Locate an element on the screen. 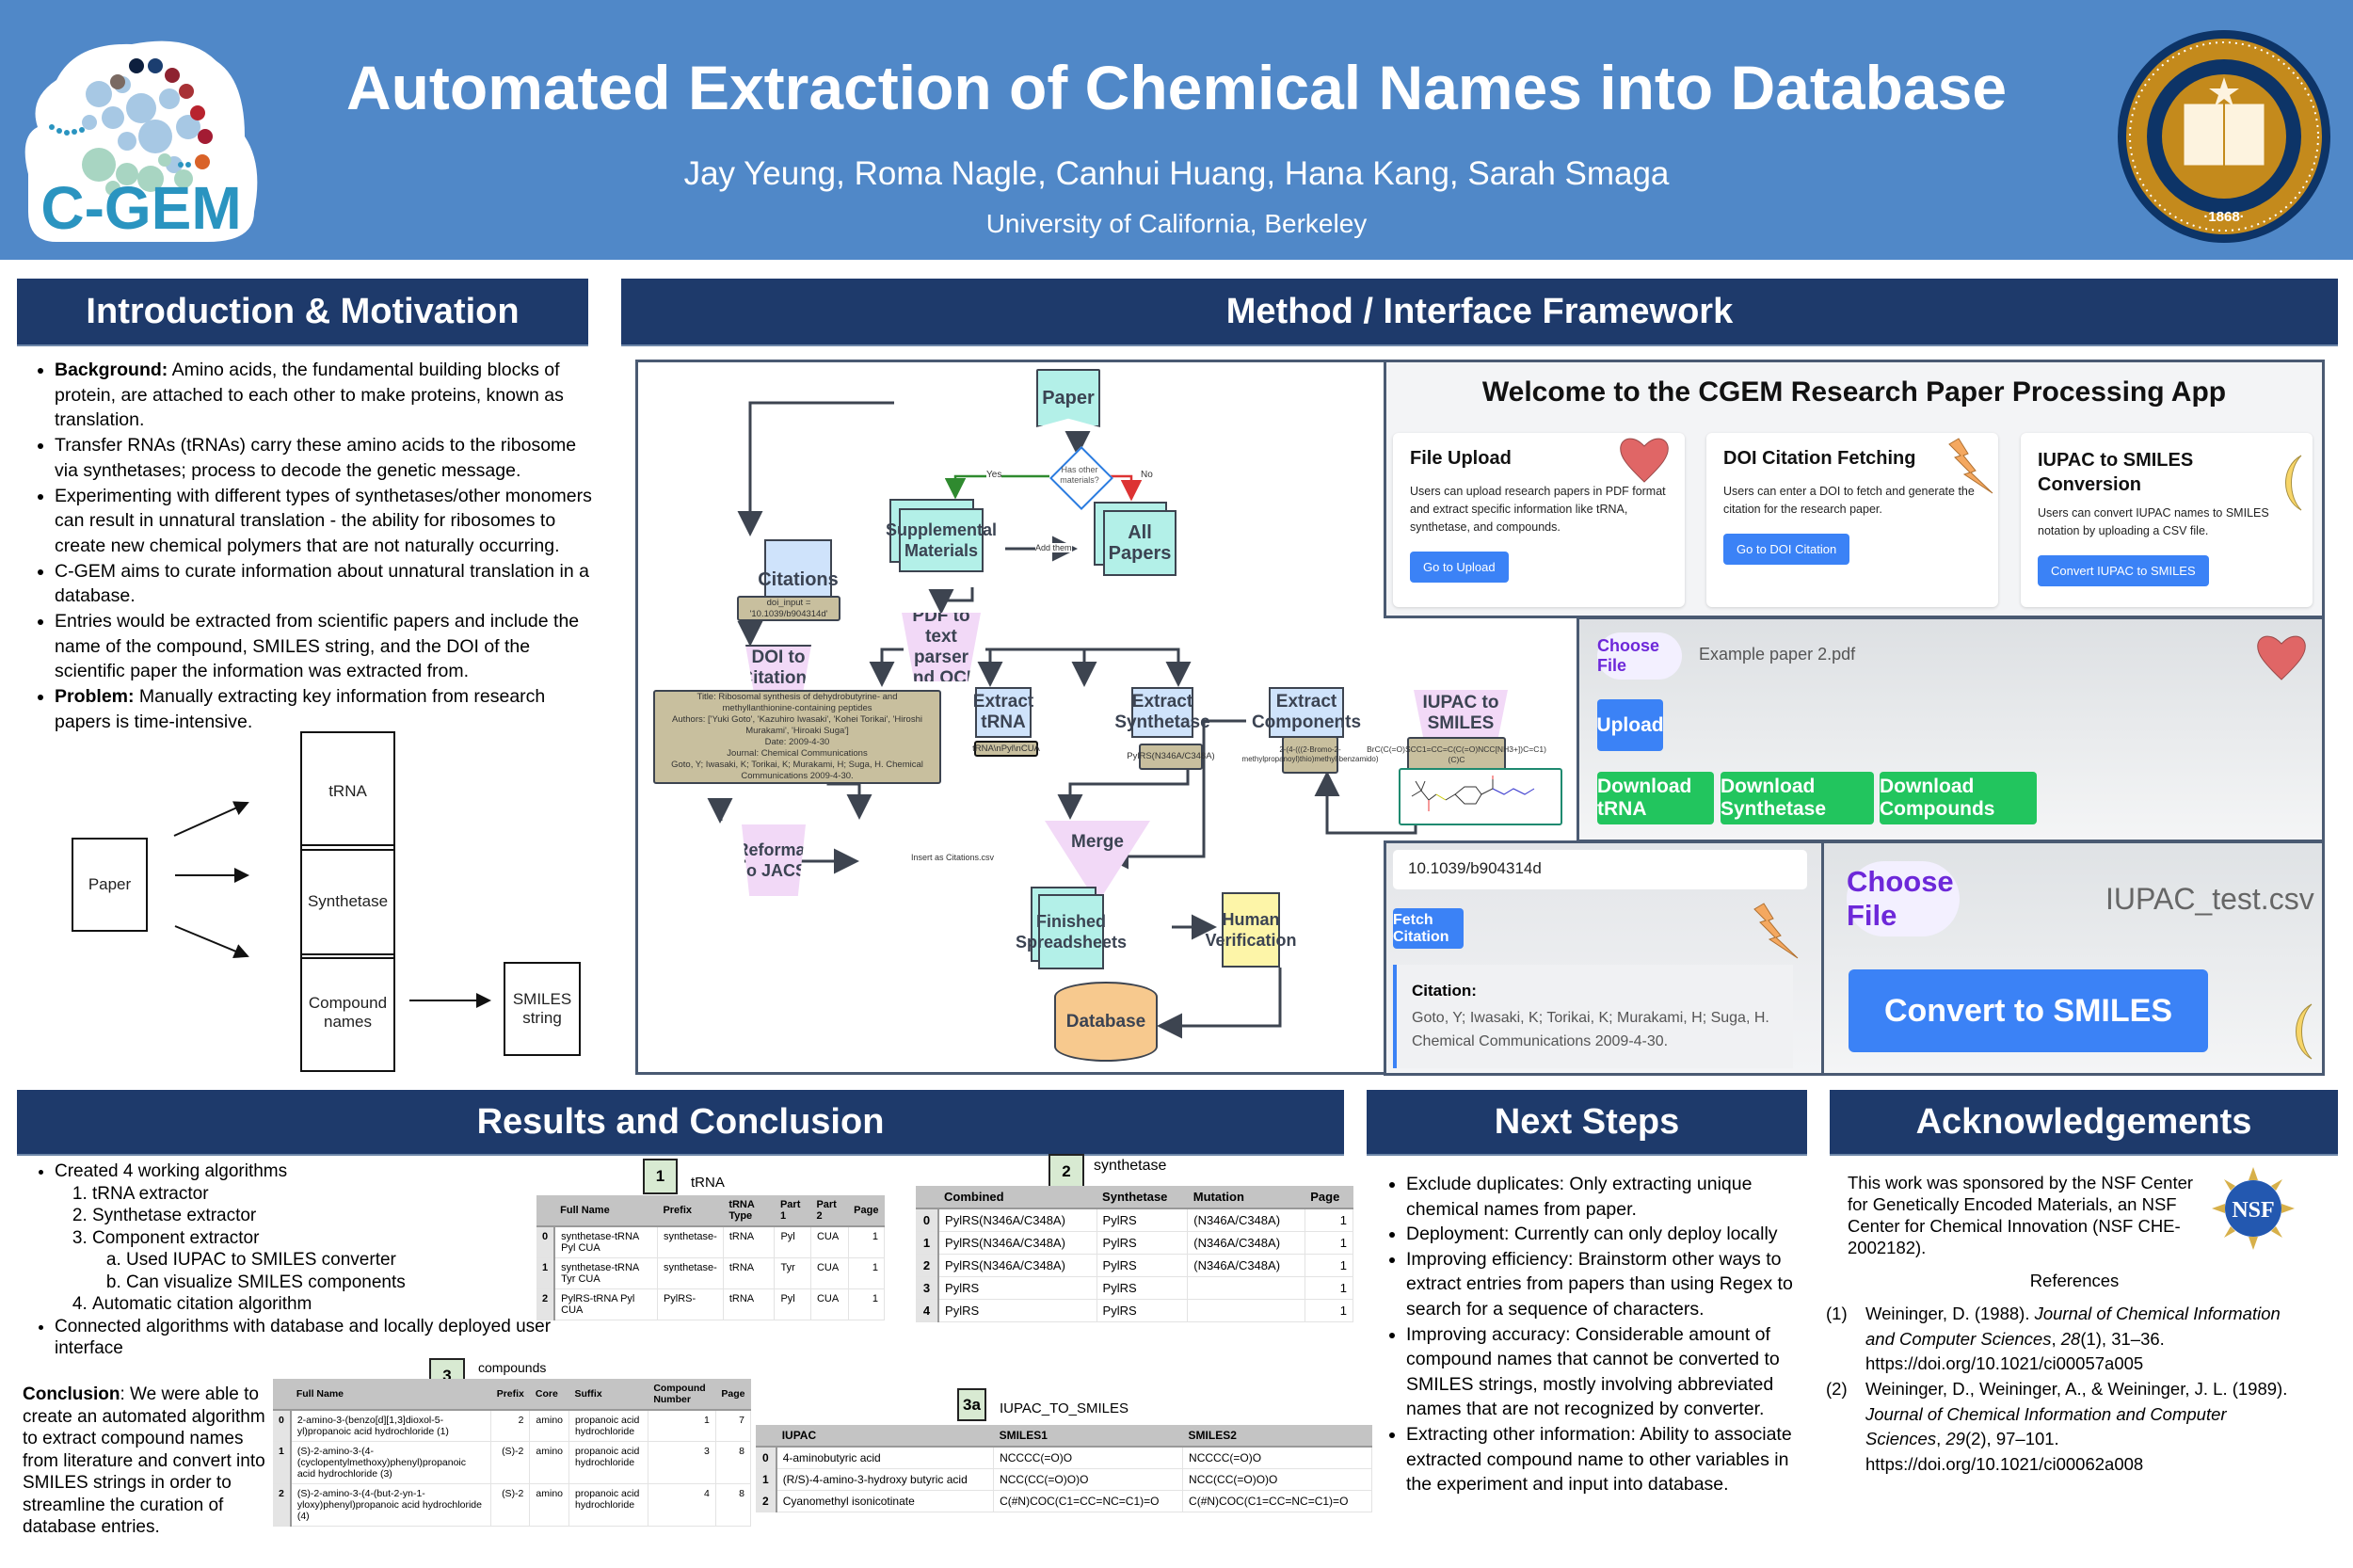 The width and height of the screenshot is (2353, 1568). add-them-label: Add them is located at coordinates (1054, 547).